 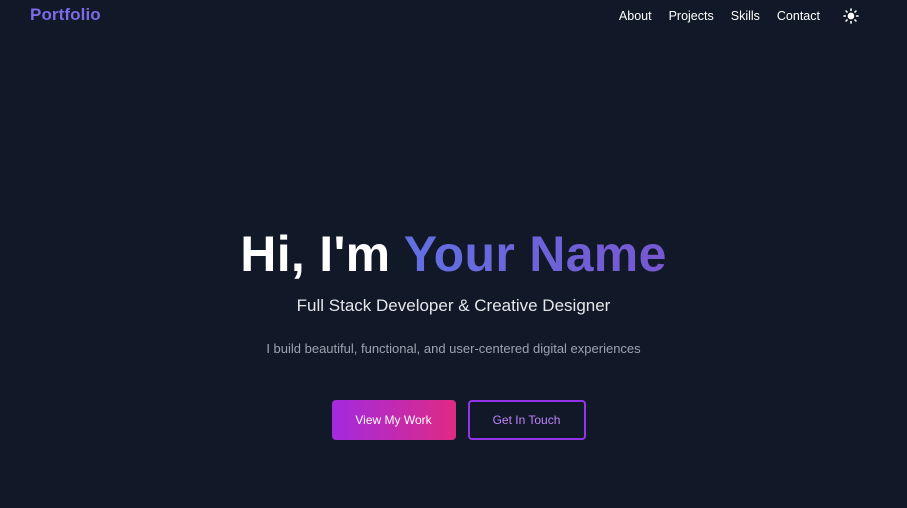 I want to click on hero-subtitle: Full Stack Developer & Creative Designer, so click(x=453, y=305).